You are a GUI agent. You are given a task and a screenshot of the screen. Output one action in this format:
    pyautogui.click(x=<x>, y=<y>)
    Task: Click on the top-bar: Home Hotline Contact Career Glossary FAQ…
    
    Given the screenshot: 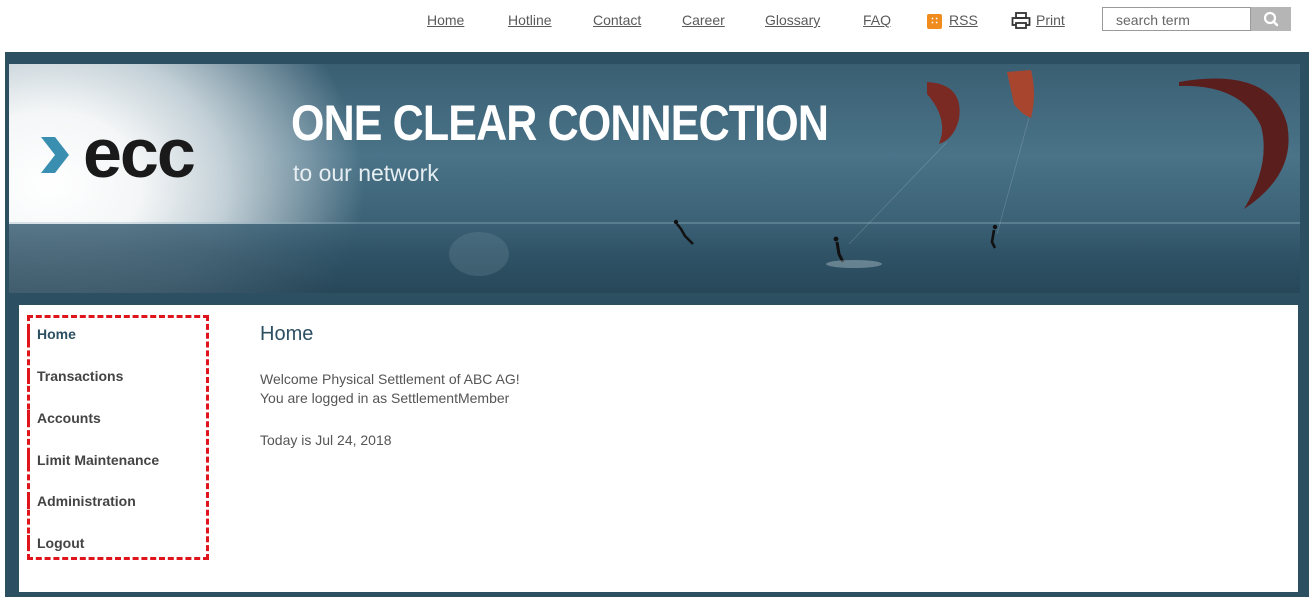 What is the action you would take?
    pyautogui.click(x=654, y=26)
    